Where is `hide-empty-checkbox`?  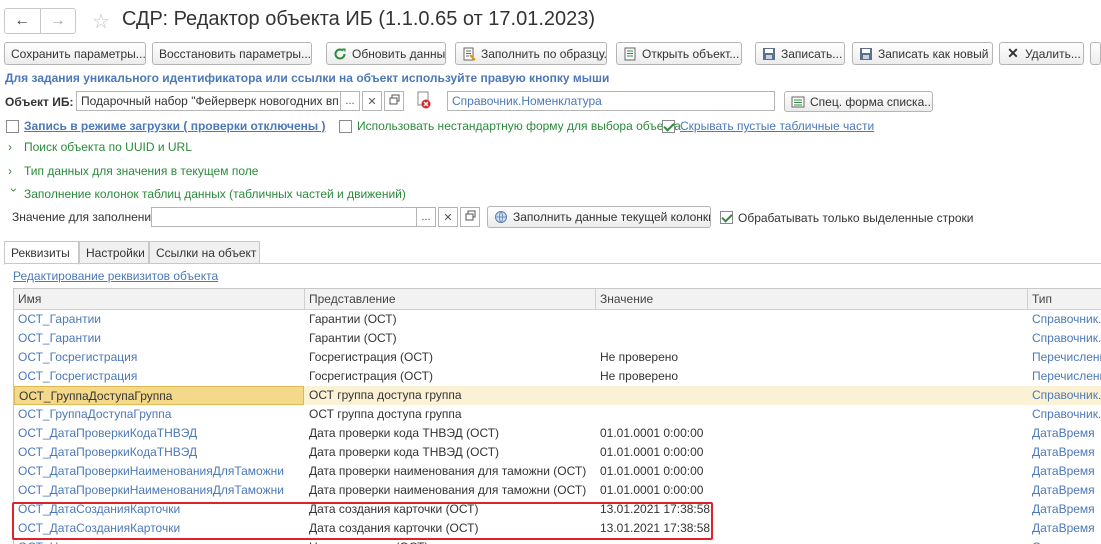
hide-empty-checkbox is located at coordinates (668, 126).